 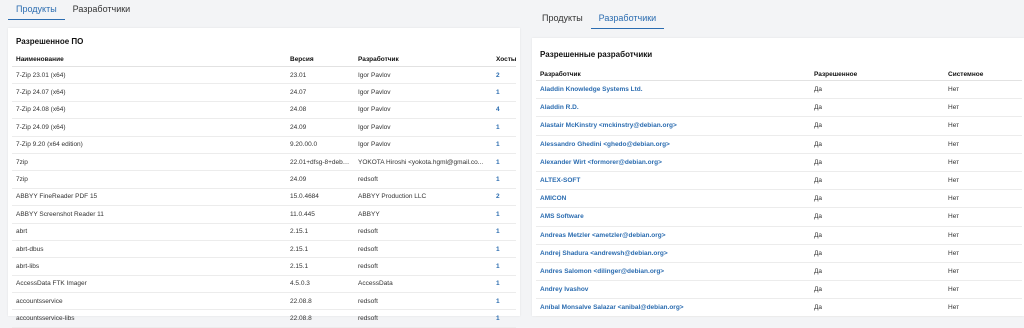 I want to click on table-row: Aladdin Knowledge Systems Ltd. Да Нет, so click(x=779, y=90).